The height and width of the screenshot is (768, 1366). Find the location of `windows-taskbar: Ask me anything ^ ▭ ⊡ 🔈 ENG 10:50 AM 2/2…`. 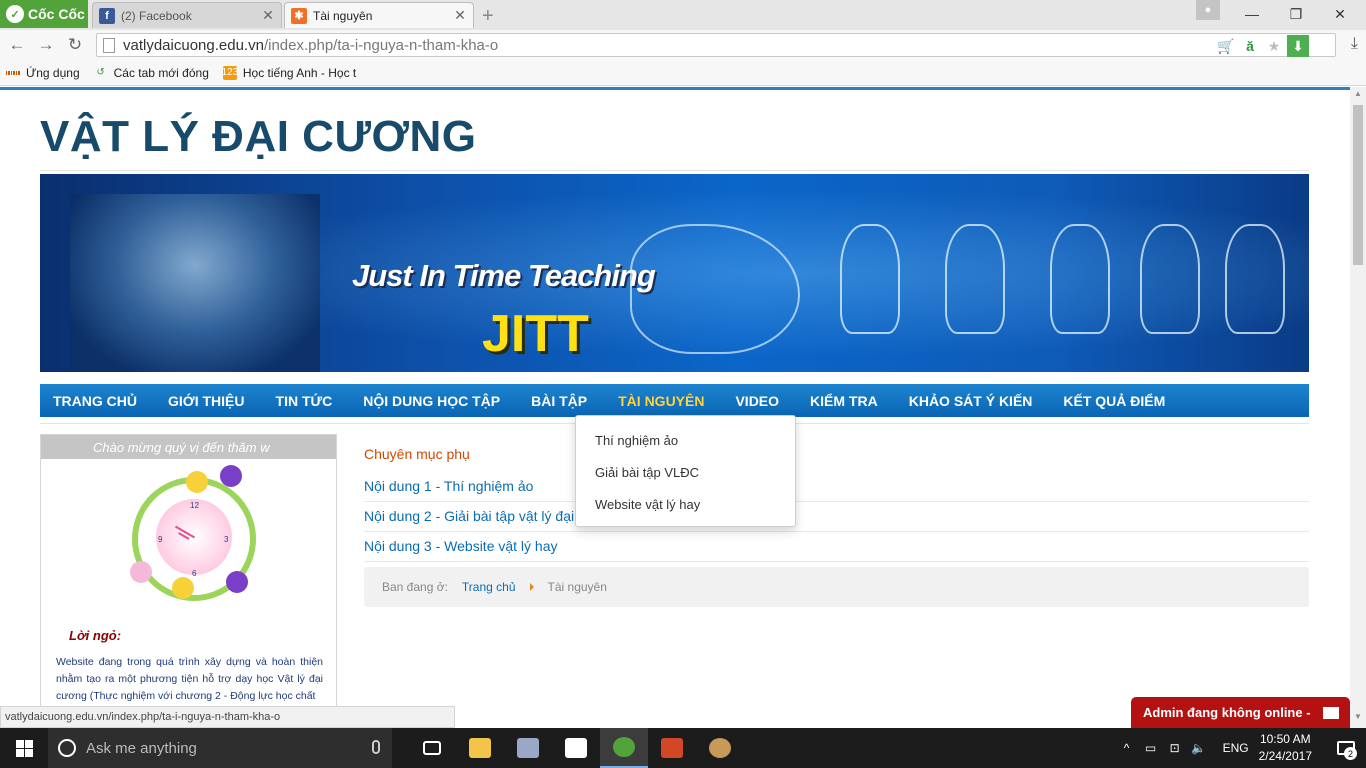

windows-taskbar: Ask me anything ^ ▭ ⊡ 🔈 ENG 10:50 AM 2/2… is located at coordinates (683, 748).